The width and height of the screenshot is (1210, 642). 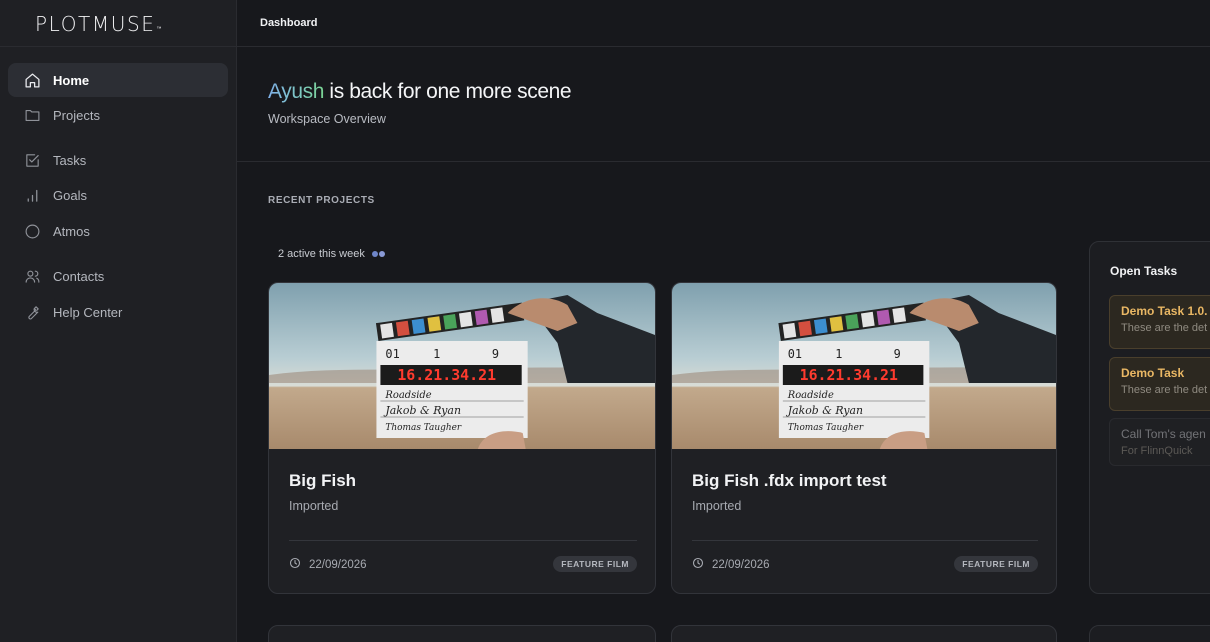 What do you see at coordinates (32, 312) in the screenshot?
I see `wrench-icon` at bounding box center [32, 312].